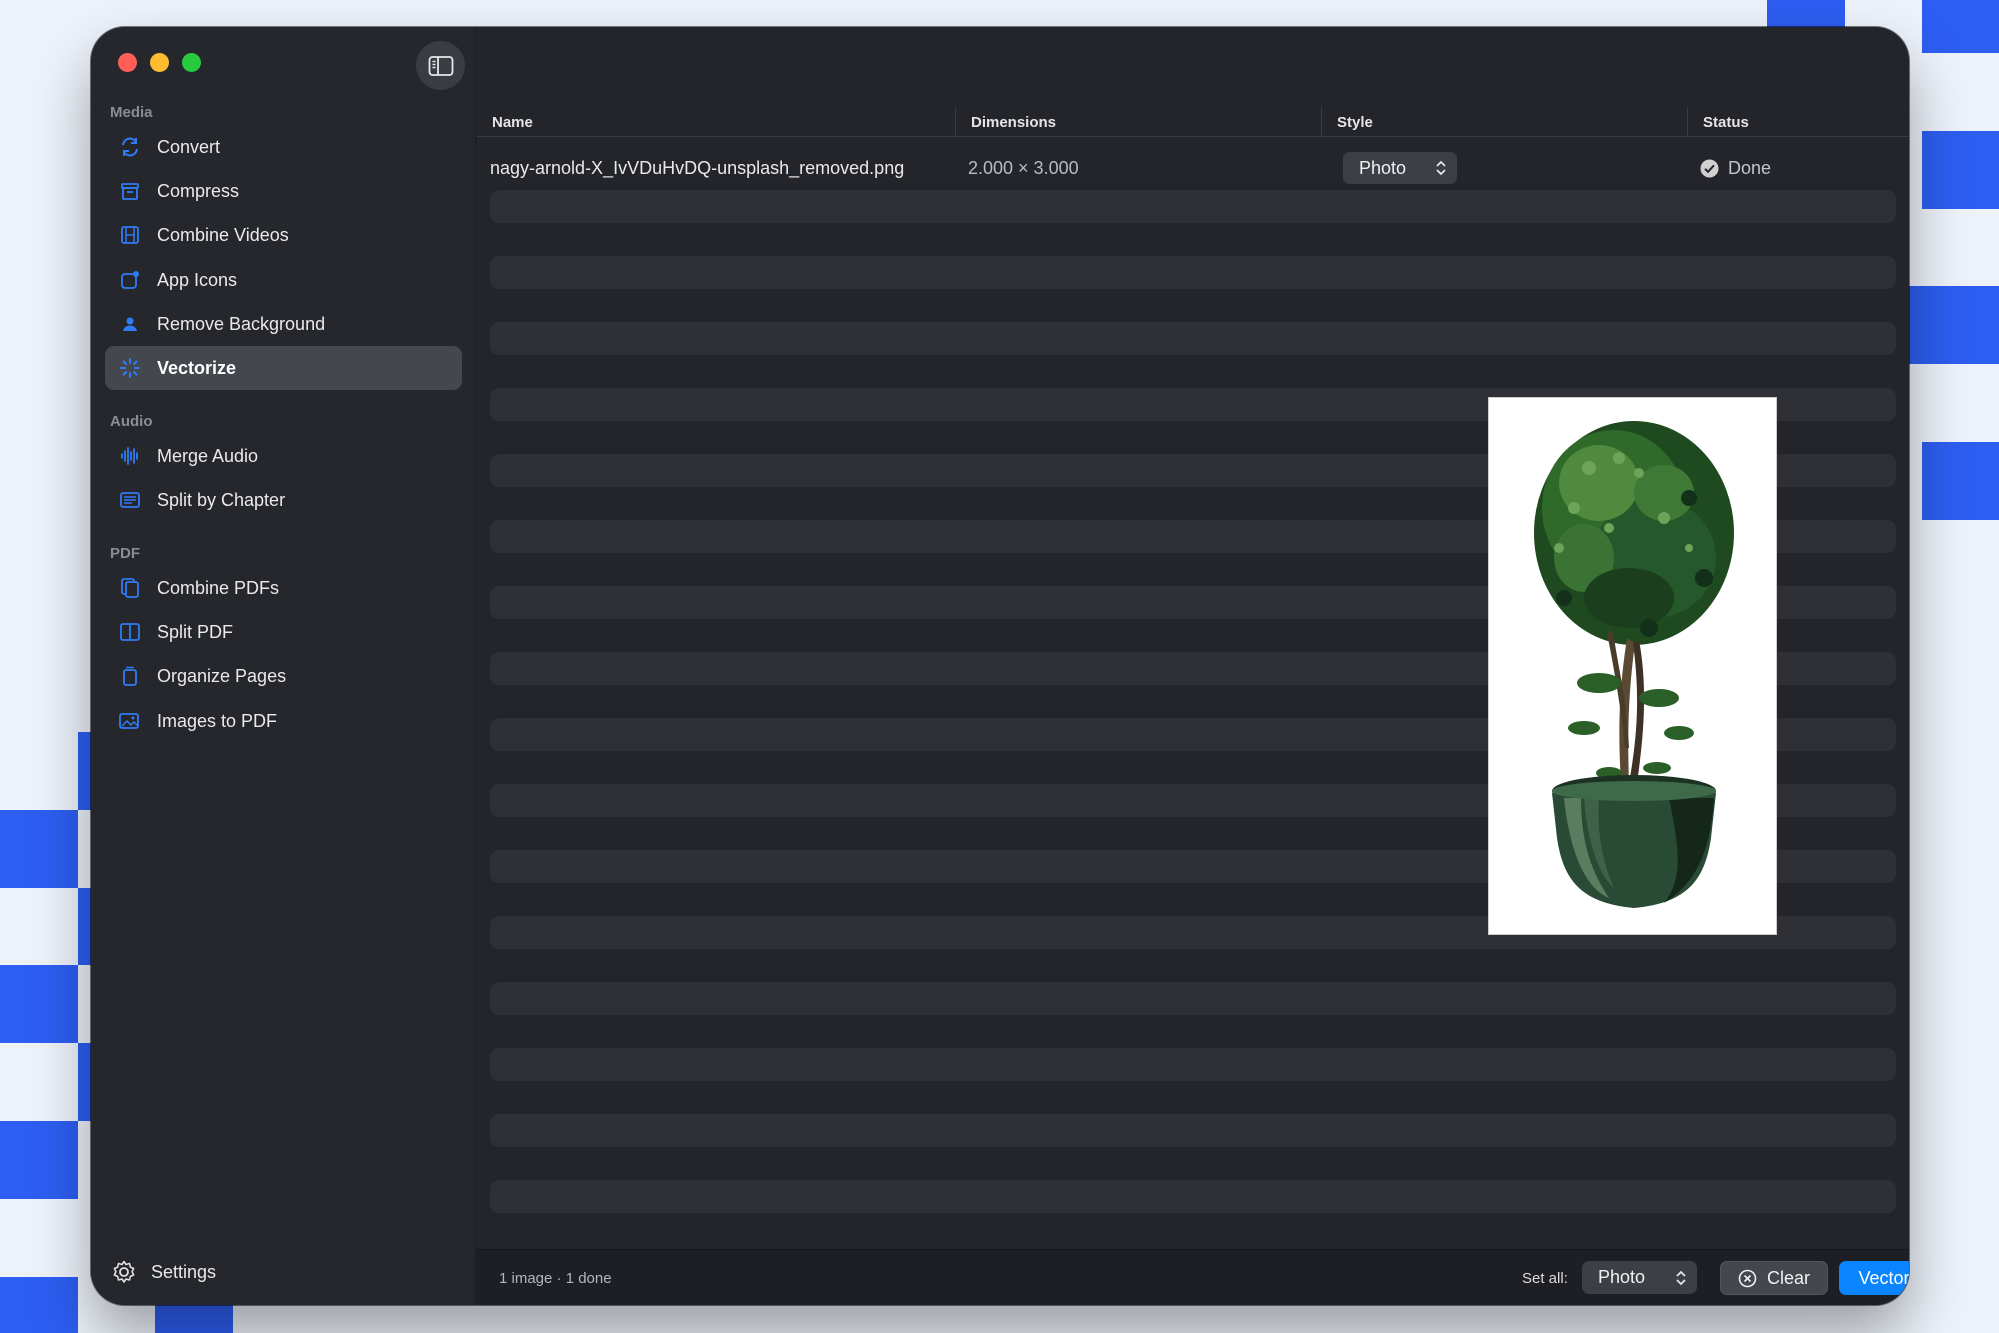 Image resolution: width=1999 pixels, height=1333 pixels. What do you see at coordinates (223, 234) in the screenshot?
I see `sidebar-item-label: Combine Videos` at bounding box center [223, 234].